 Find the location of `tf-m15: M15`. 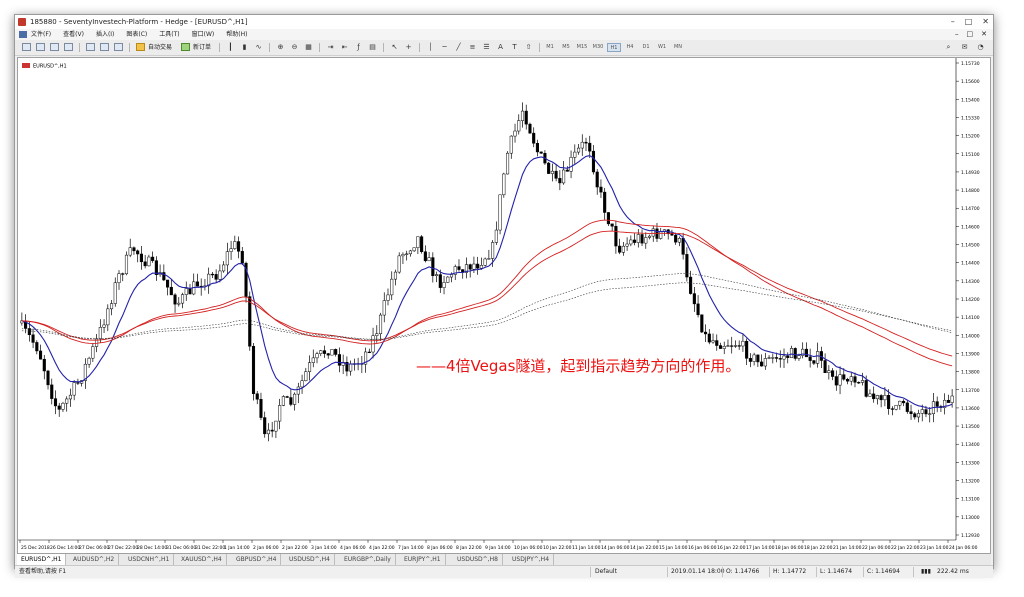

tf-m15: M15 is located at coordinates (582, 47).